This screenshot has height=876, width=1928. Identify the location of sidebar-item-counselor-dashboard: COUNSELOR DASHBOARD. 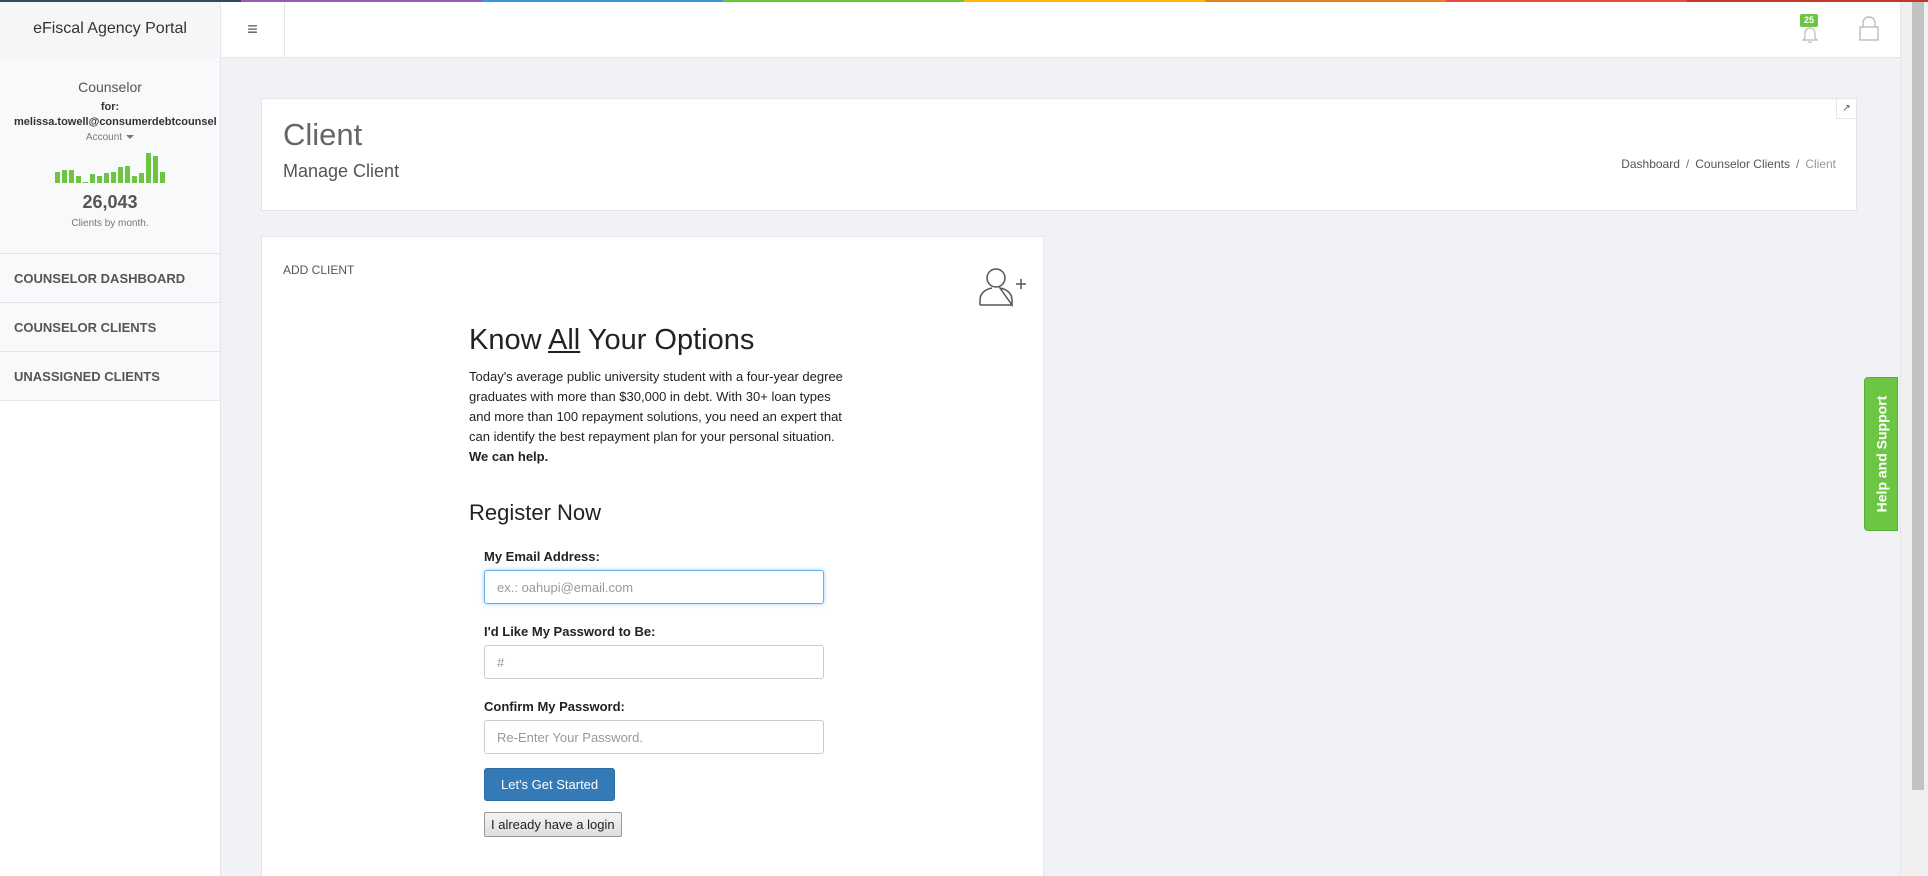
(110, 278).